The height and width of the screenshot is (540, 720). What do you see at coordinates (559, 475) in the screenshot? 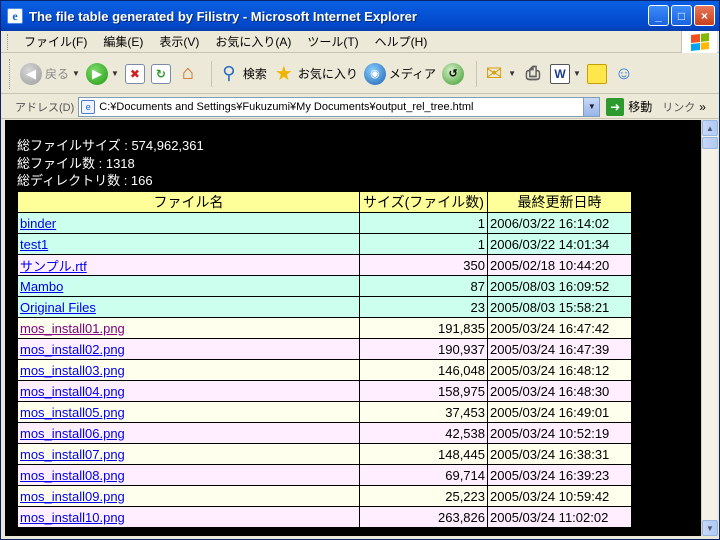
I see `date-cell: 2005/03/24 16:39:23` at bounding box center [559, 475].